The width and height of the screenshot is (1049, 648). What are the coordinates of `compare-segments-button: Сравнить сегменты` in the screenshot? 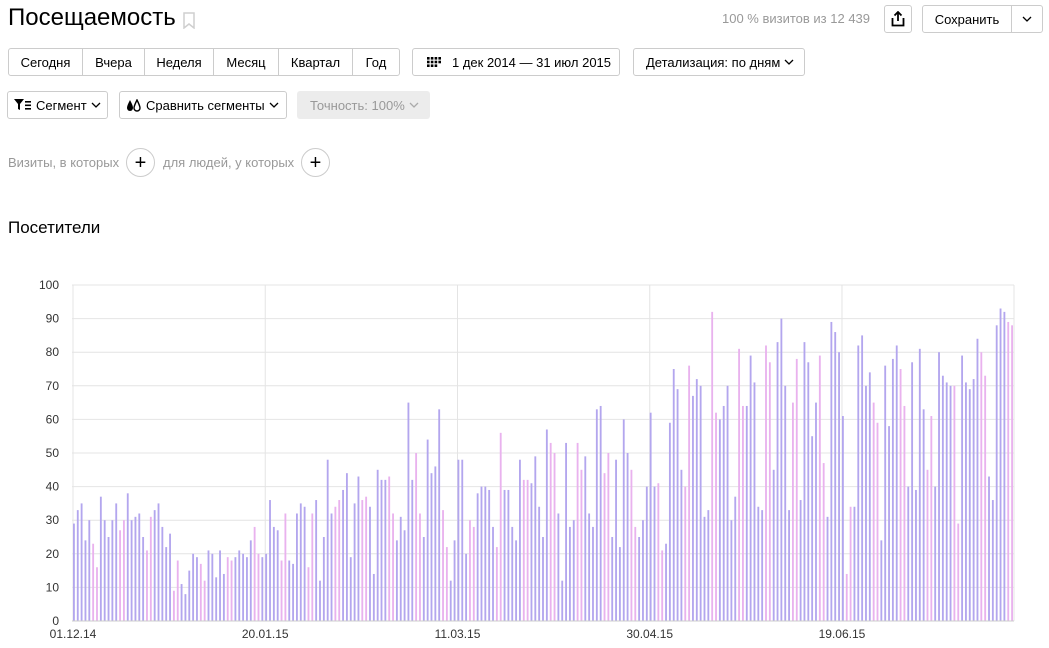 It's located at (203, 105).